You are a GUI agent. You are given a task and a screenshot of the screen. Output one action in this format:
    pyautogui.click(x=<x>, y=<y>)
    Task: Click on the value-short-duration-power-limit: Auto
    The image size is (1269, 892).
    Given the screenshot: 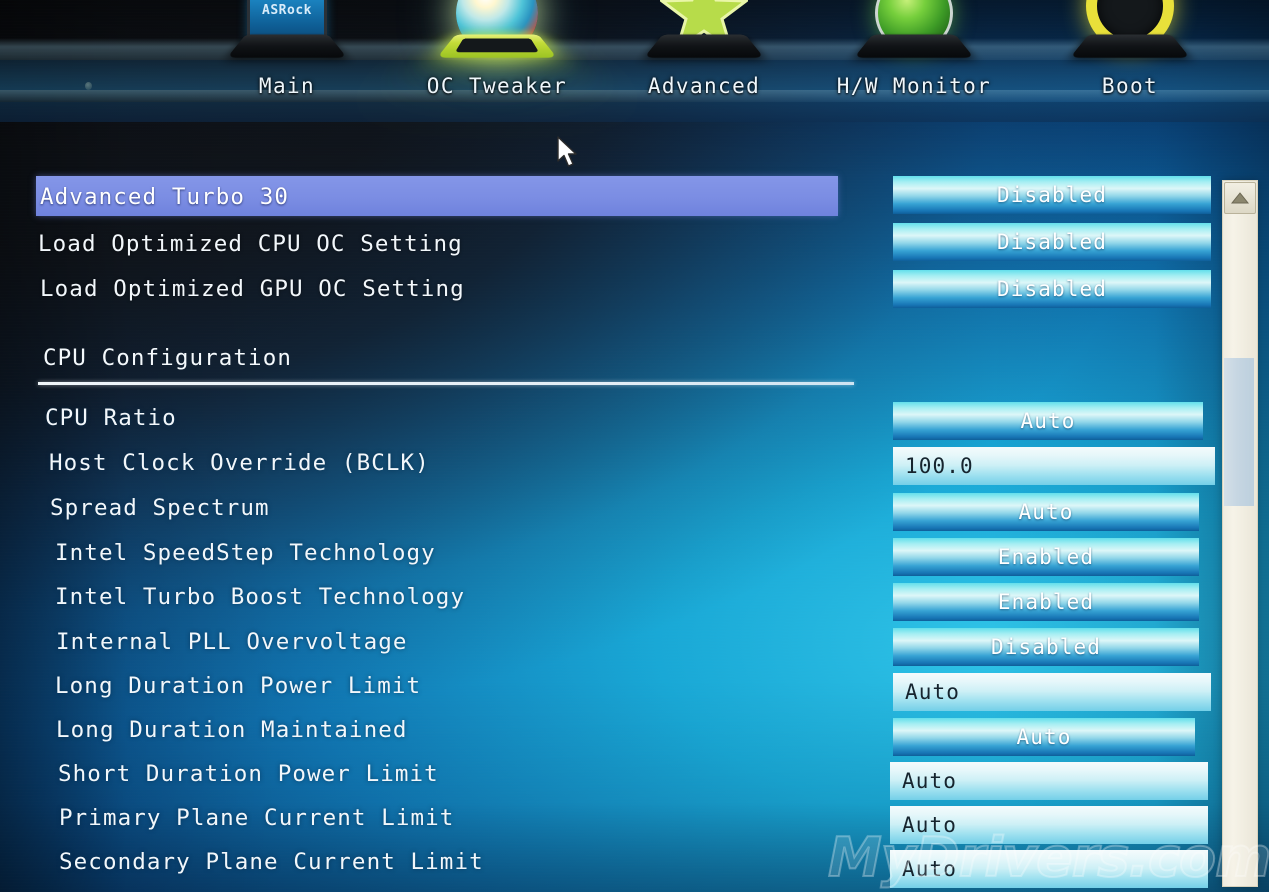 What is the action you would take?
    pyautogui.click(x=1049, y=781)
    